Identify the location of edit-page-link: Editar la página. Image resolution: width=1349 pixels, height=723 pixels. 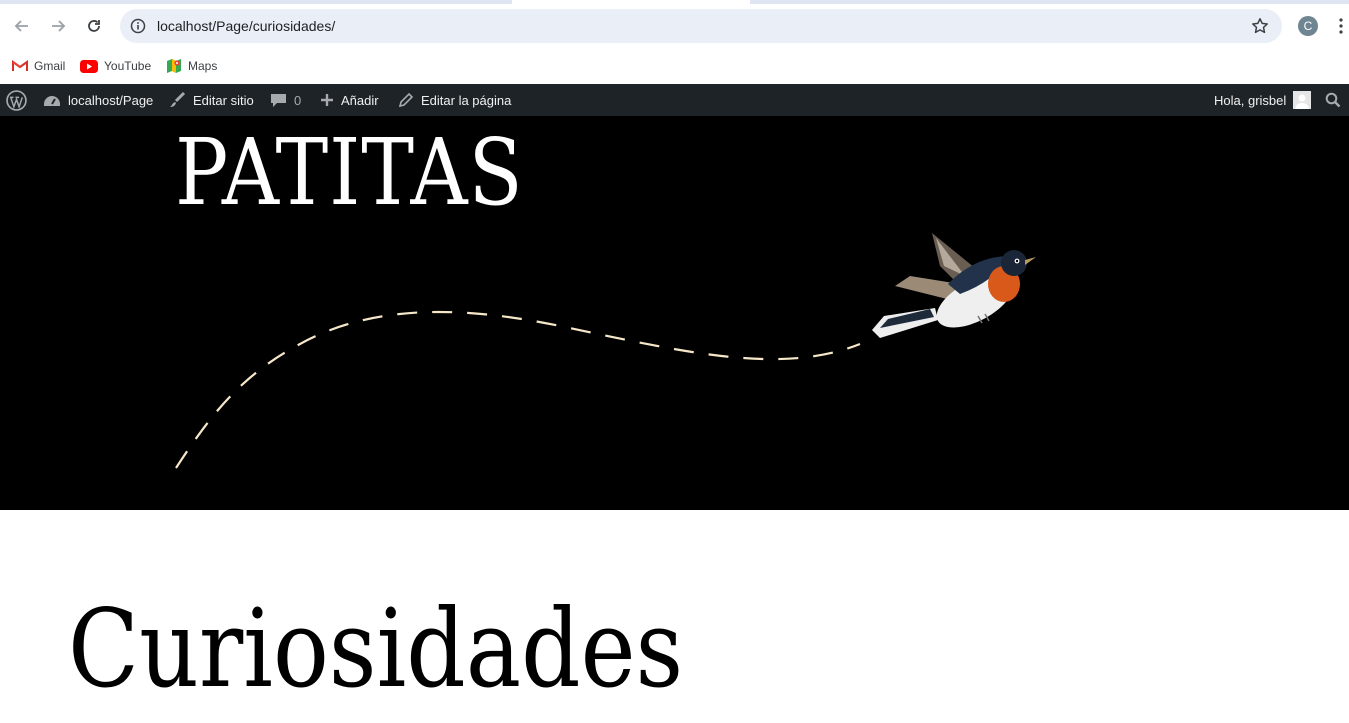
(454, 100).